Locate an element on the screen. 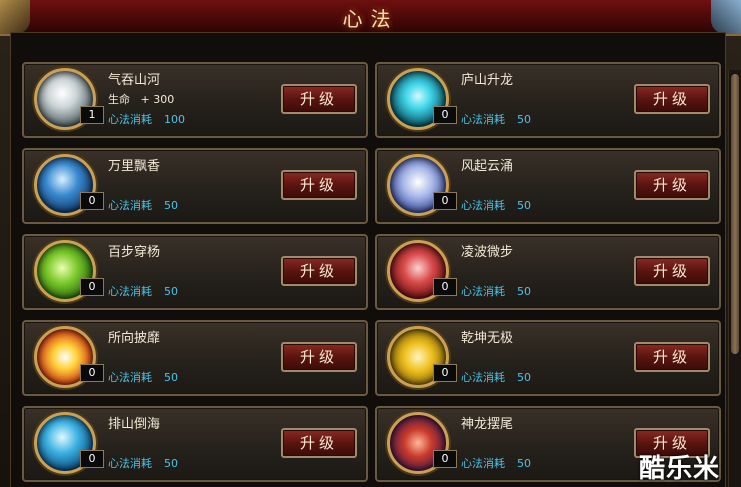  skill-level: 1 is located at coordinates (92, 115).